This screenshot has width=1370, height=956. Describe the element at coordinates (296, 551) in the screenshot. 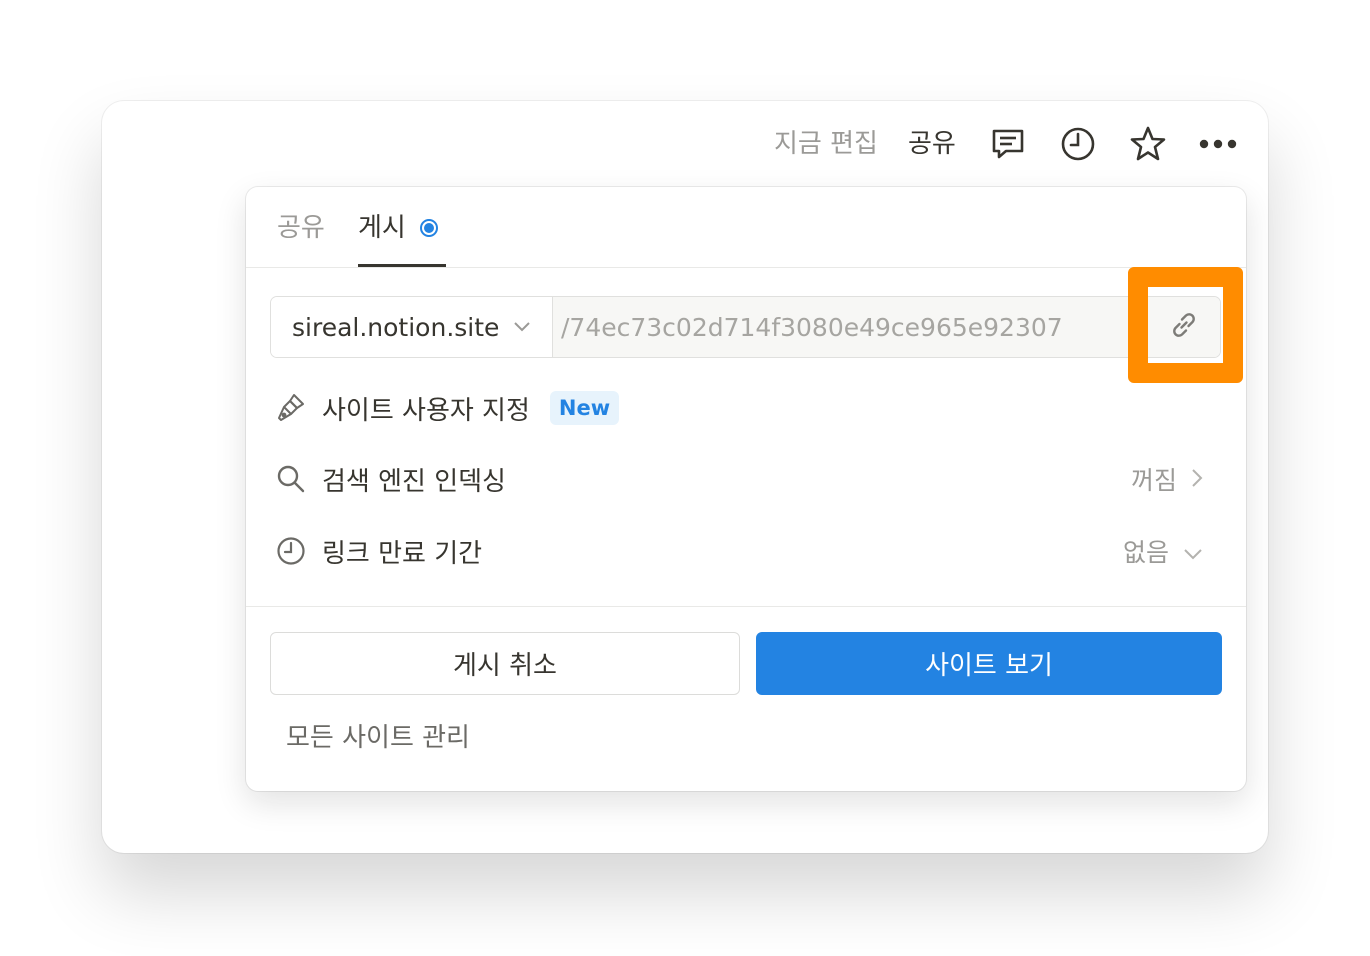

I see `clock-icon` at that location.